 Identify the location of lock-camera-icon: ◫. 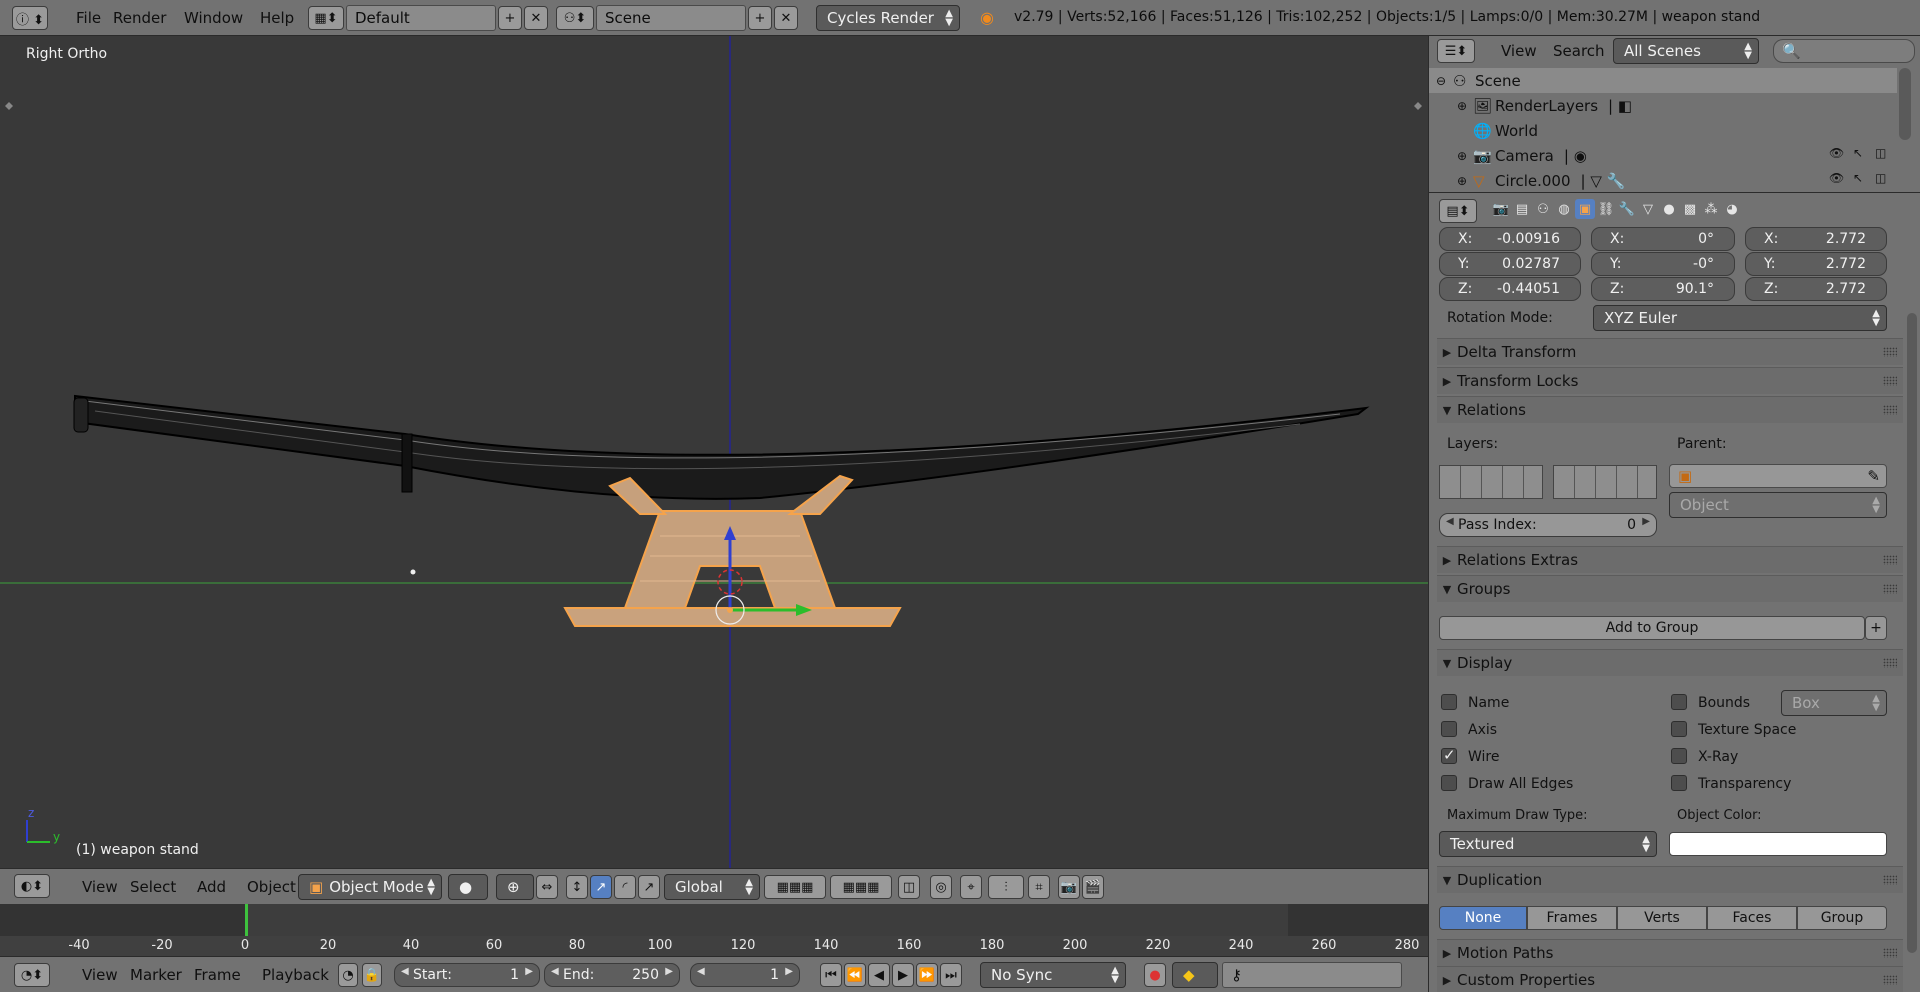
(909, 887).